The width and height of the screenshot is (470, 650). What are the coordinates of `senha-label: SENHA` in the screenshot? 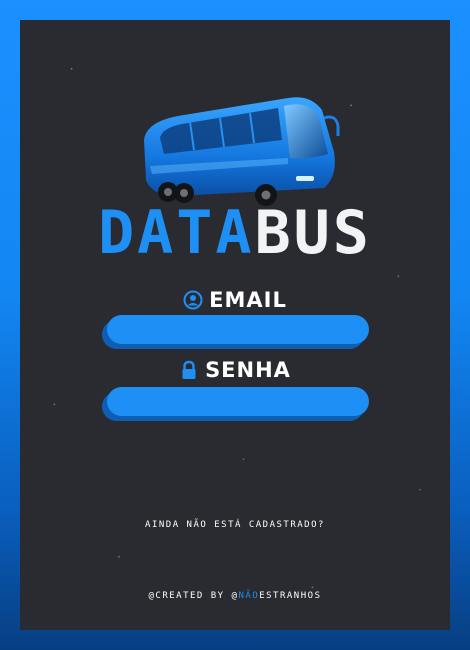 It's located at (235, 370).